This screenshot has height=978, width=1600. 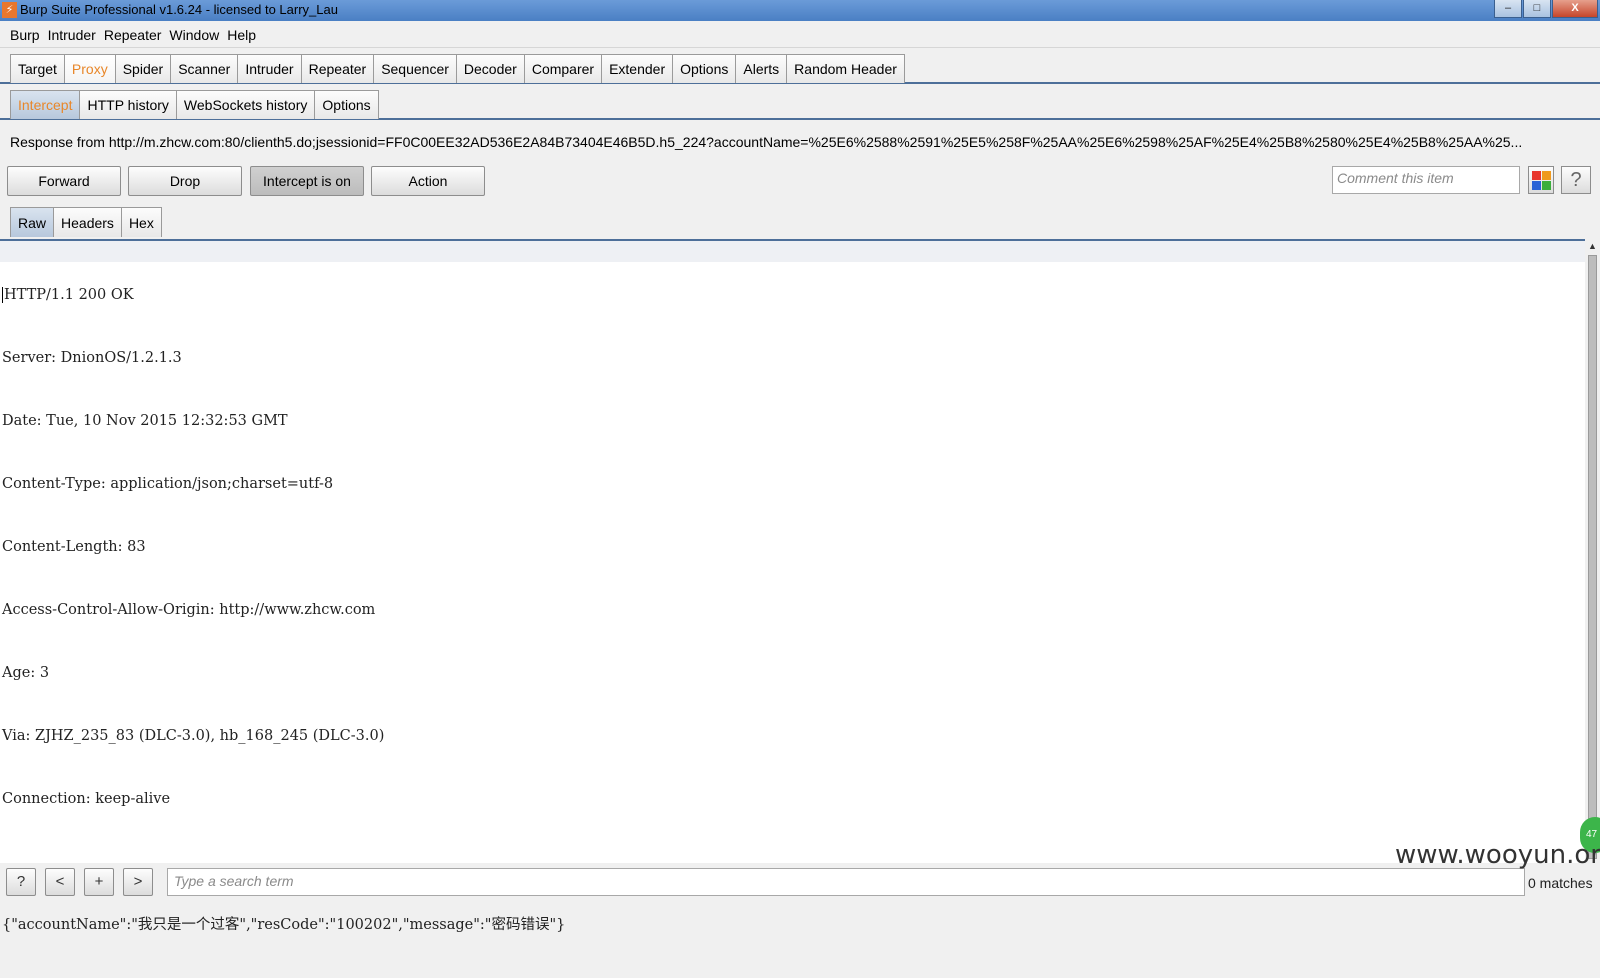 I want to click on scroll-up-arrow-icon: ▲, so click(x=1592, y=246).